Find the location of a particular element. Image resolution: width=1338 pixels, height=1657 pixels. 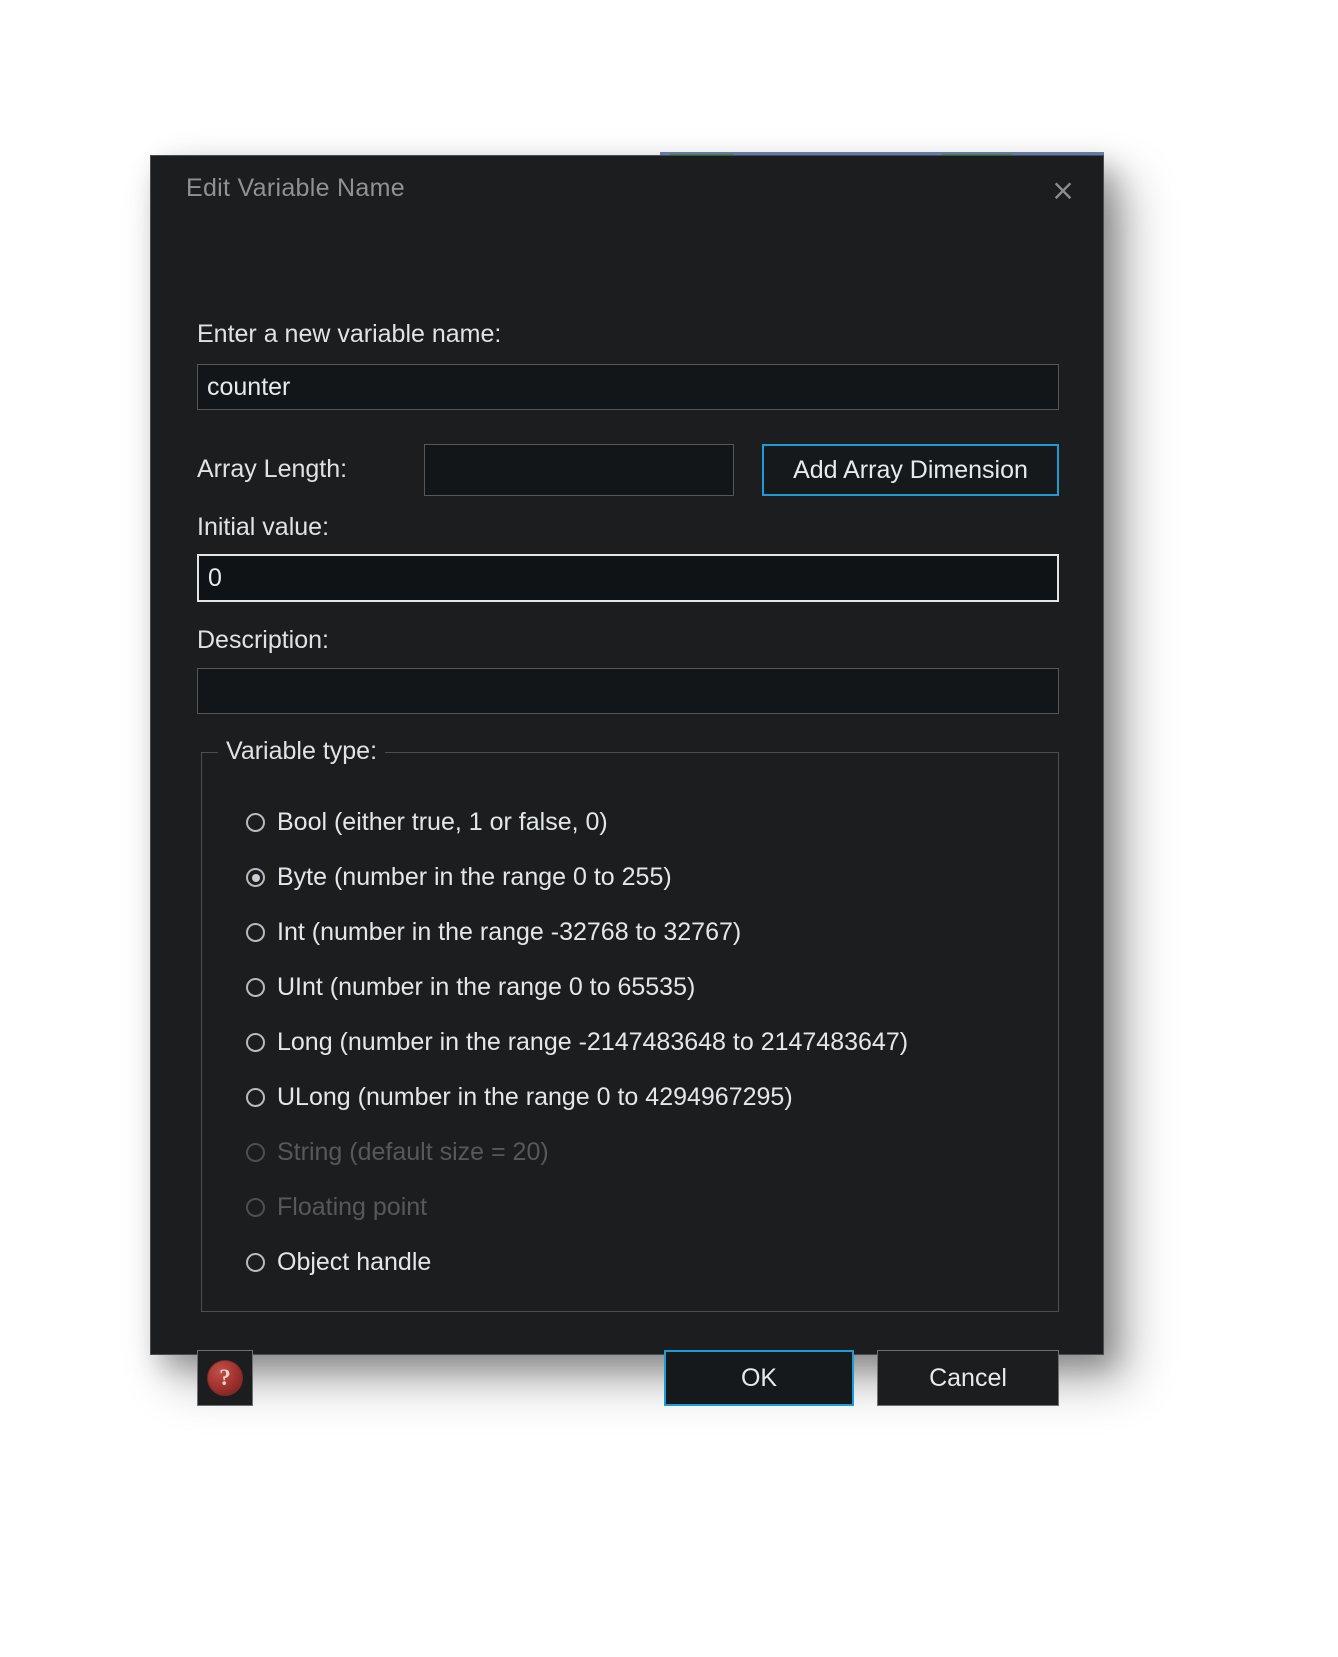

variable-type-option-object: Object handle is located at coordinates (647, 1262).